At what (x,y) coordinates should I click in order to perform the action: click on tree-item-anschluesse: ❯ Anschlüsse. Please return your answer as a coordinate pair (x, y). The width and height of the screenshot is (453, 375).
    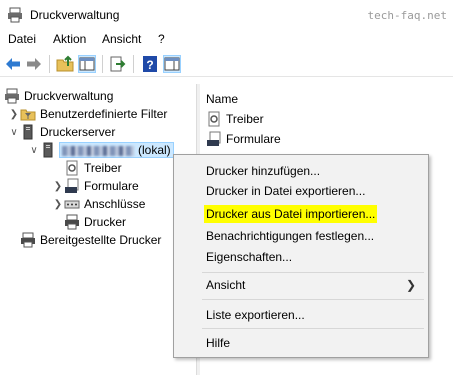
    Looking at the image, I should click on (99, 204).